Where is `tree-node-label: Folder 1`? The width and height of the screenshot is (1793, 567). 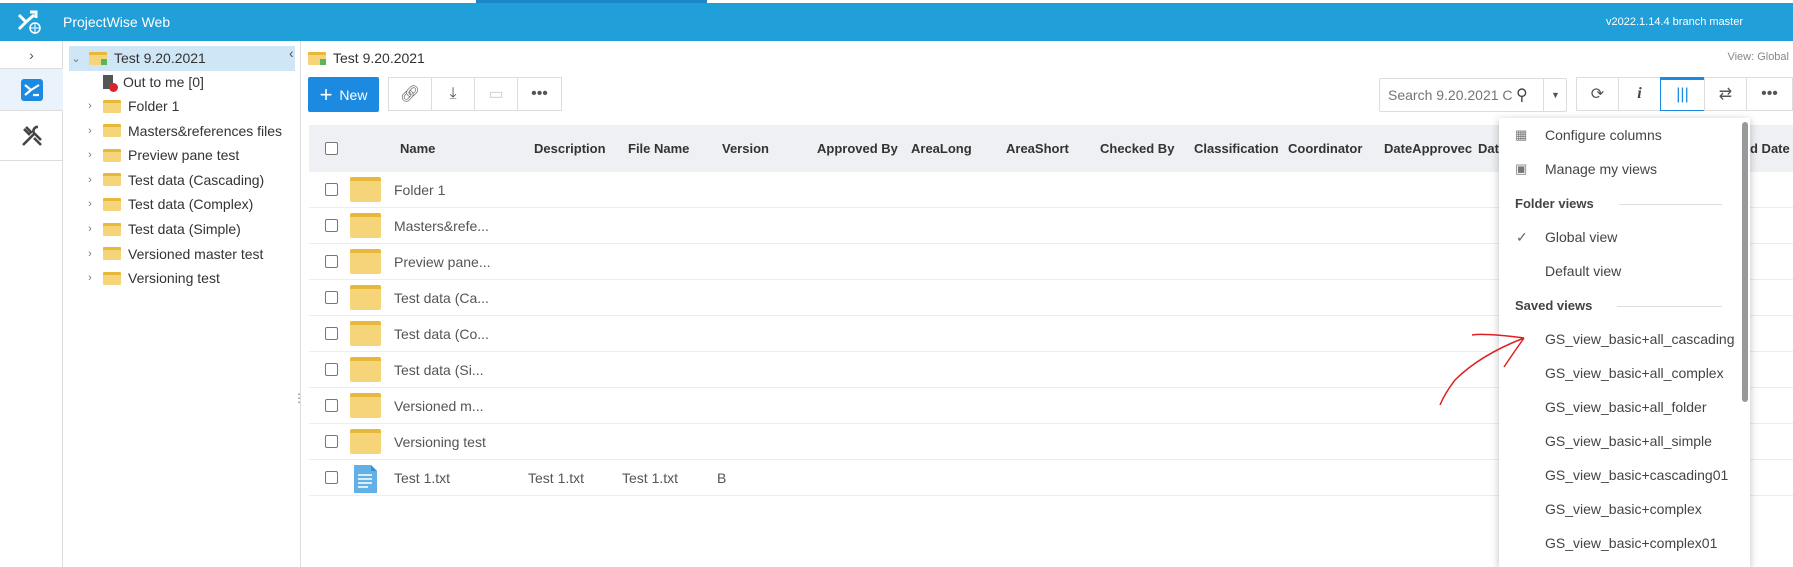
tree-node-label: Folder 1 is located at coordinates (154, 106).